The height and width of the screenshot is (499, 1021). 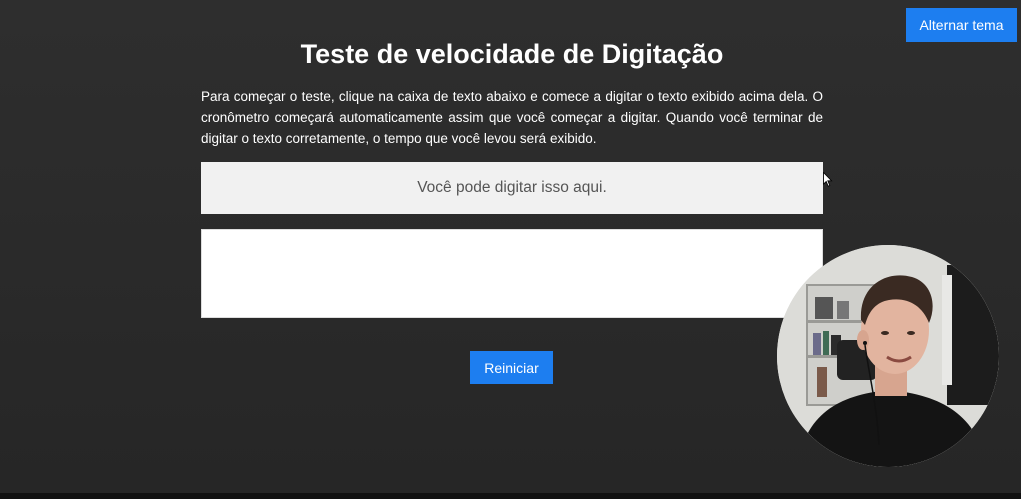 What do you see at coordinates (961, 25) in the screenshot?
I see `toggle-theme-button: Alternar tema` at bounding box center [961, 25].